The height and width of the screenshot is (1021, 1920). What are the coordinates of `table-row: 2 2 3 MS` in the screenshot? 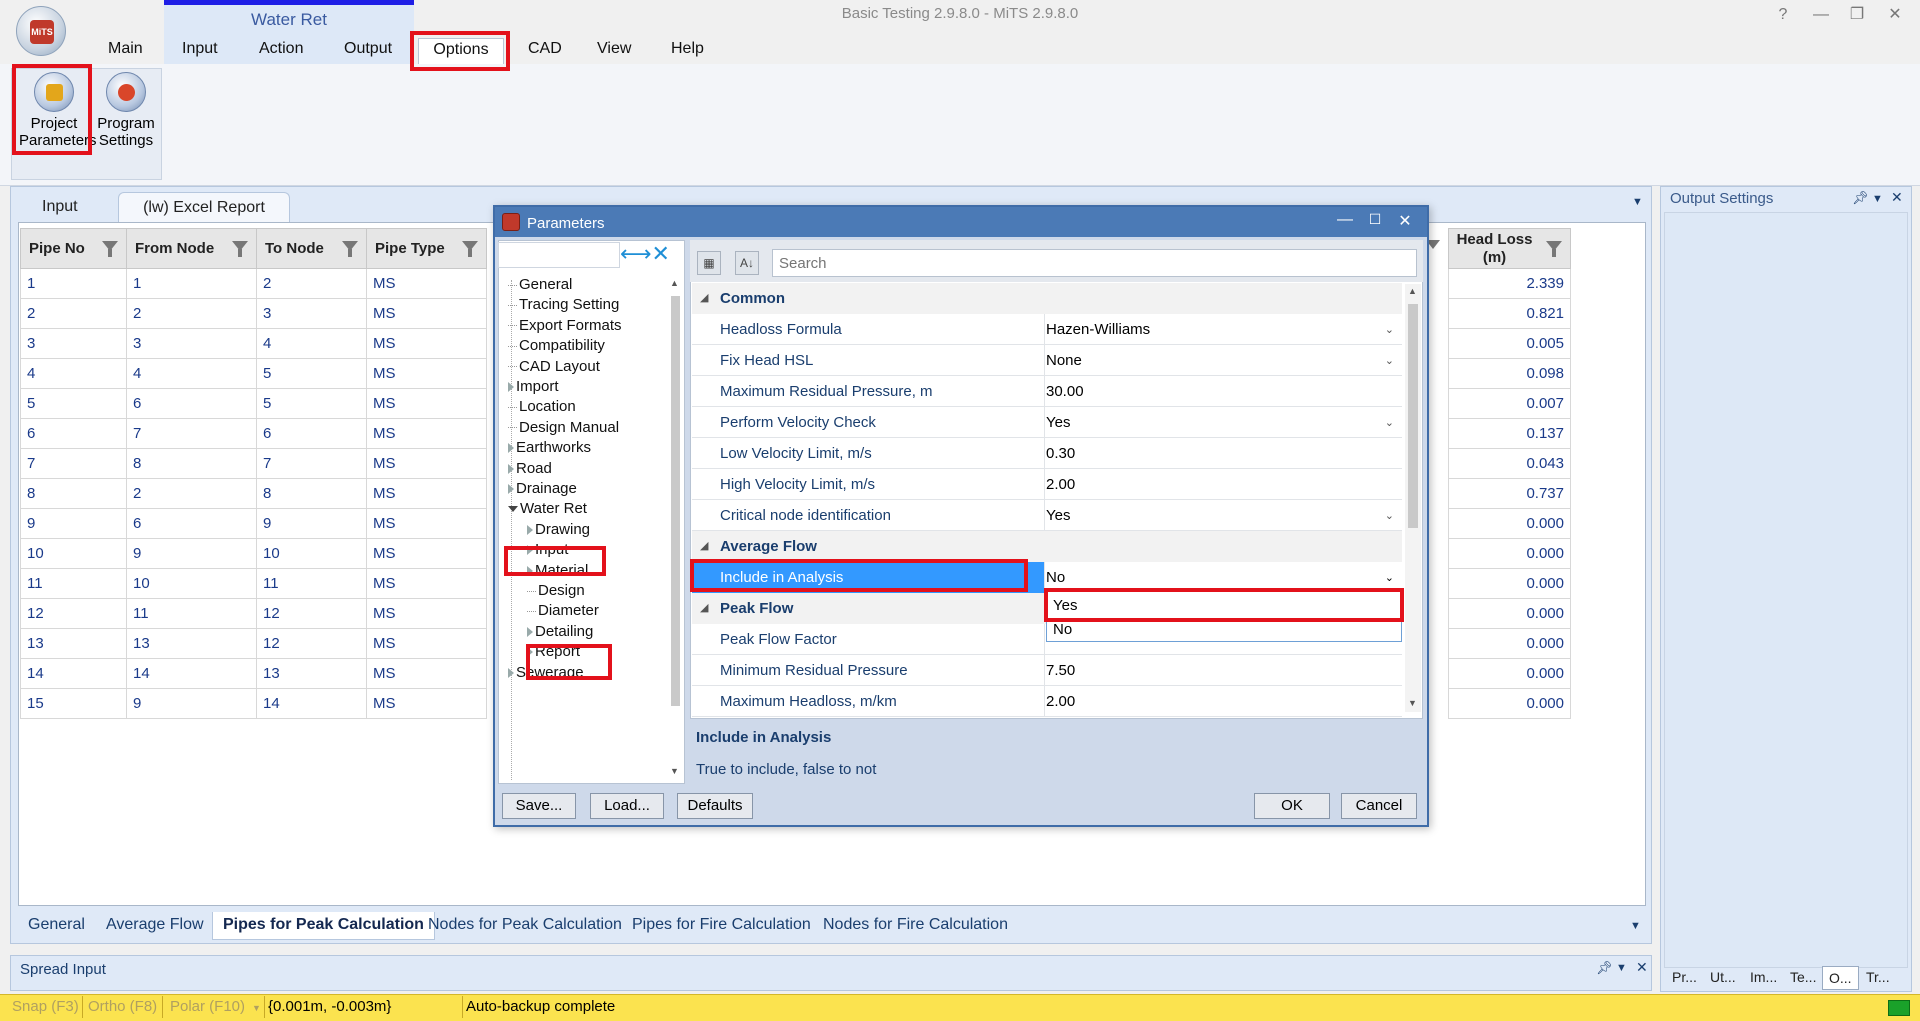 It's located at (253, 313).